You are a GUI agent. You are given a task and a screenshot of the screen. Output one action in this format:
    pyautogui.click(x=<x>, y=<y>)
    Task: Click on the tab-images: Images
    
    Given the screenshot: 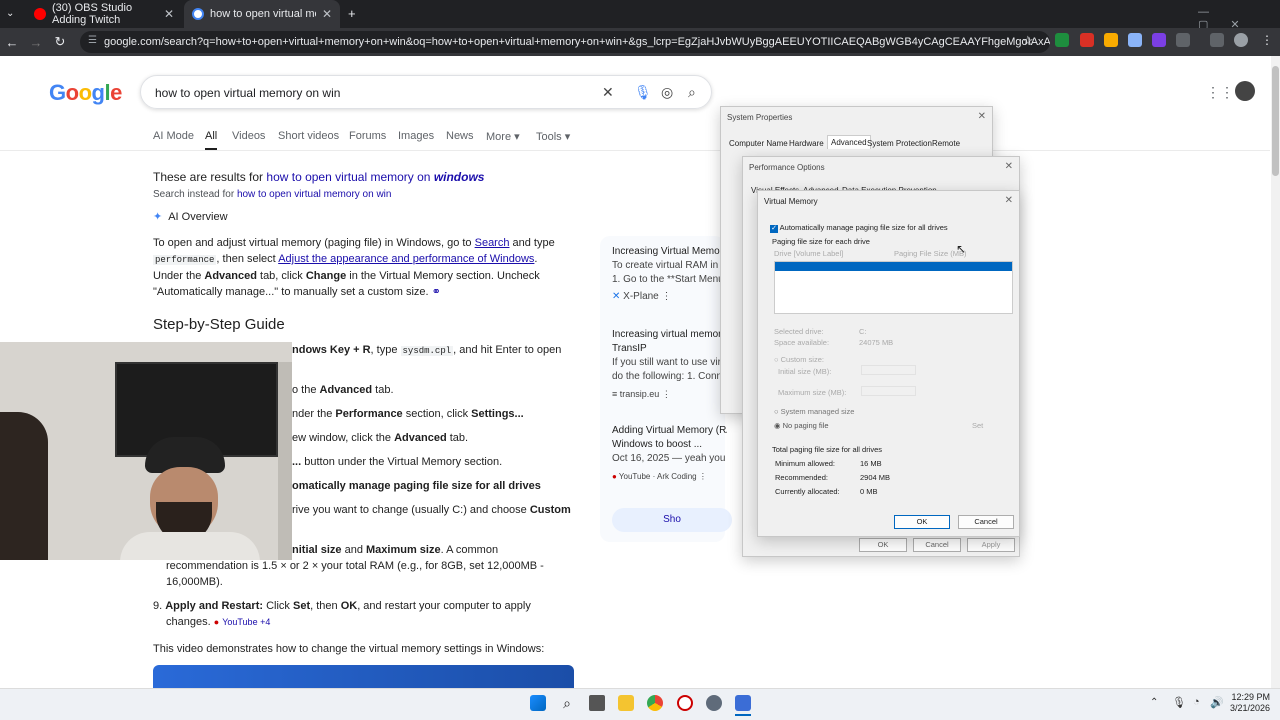 What is the action you would take?
    pyautogui.click(x=416, y=136)
    